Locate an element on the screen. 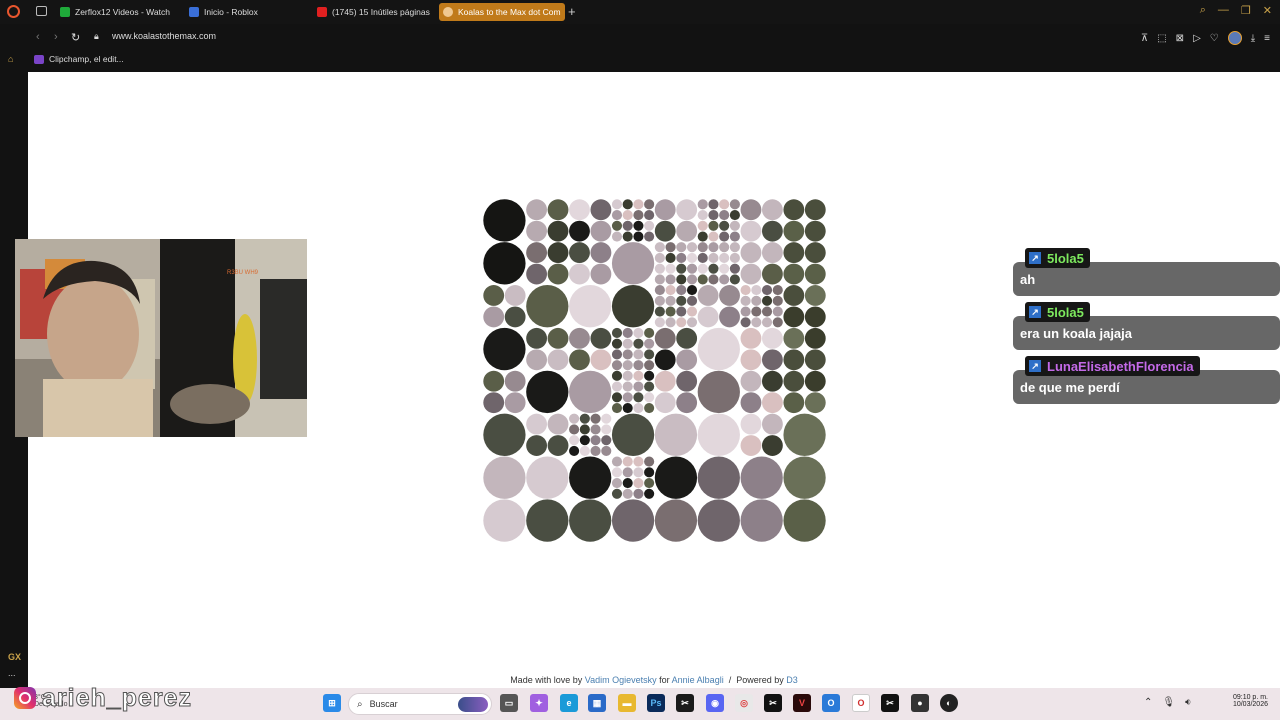  opera-gx-icon: O is located at coordinates (861, 703).